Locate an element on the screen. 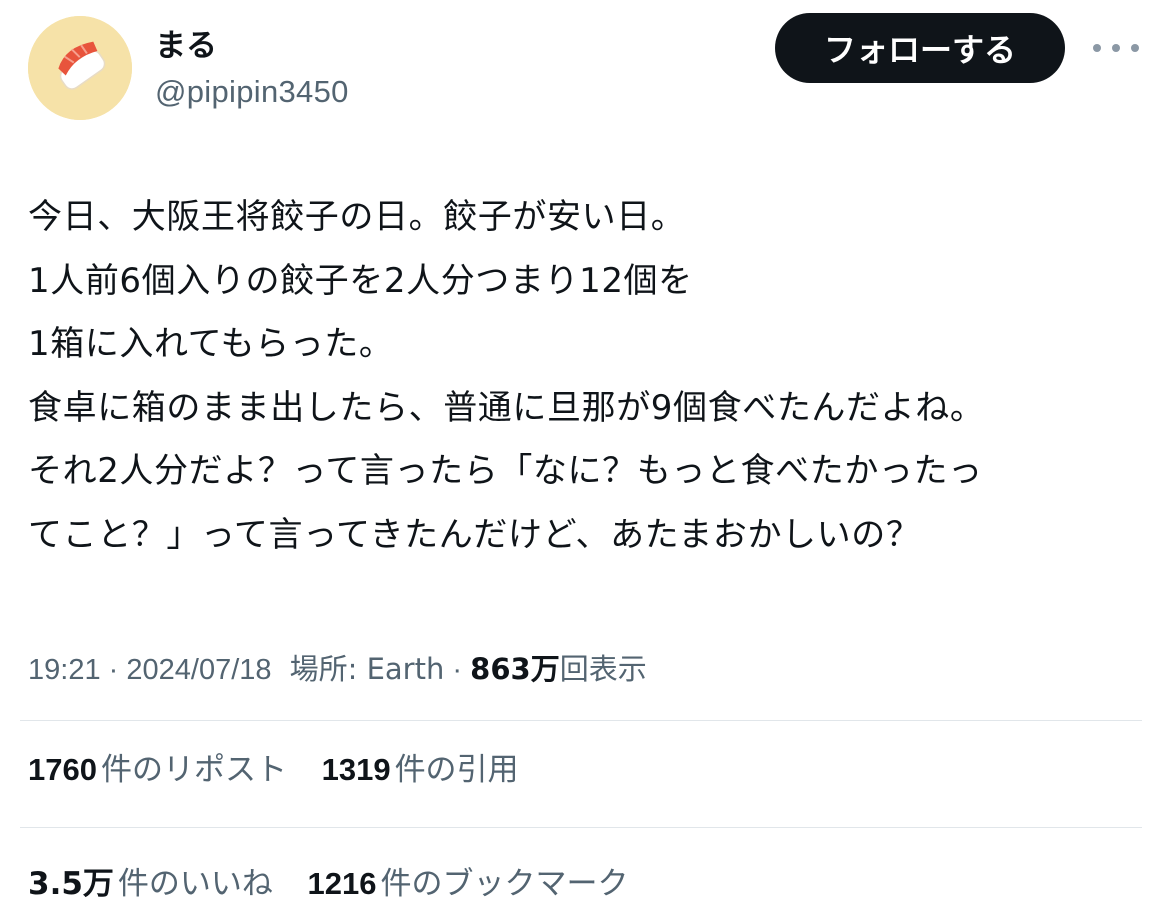  likes-count: 3.5万 is located at coordinates (71, 884).